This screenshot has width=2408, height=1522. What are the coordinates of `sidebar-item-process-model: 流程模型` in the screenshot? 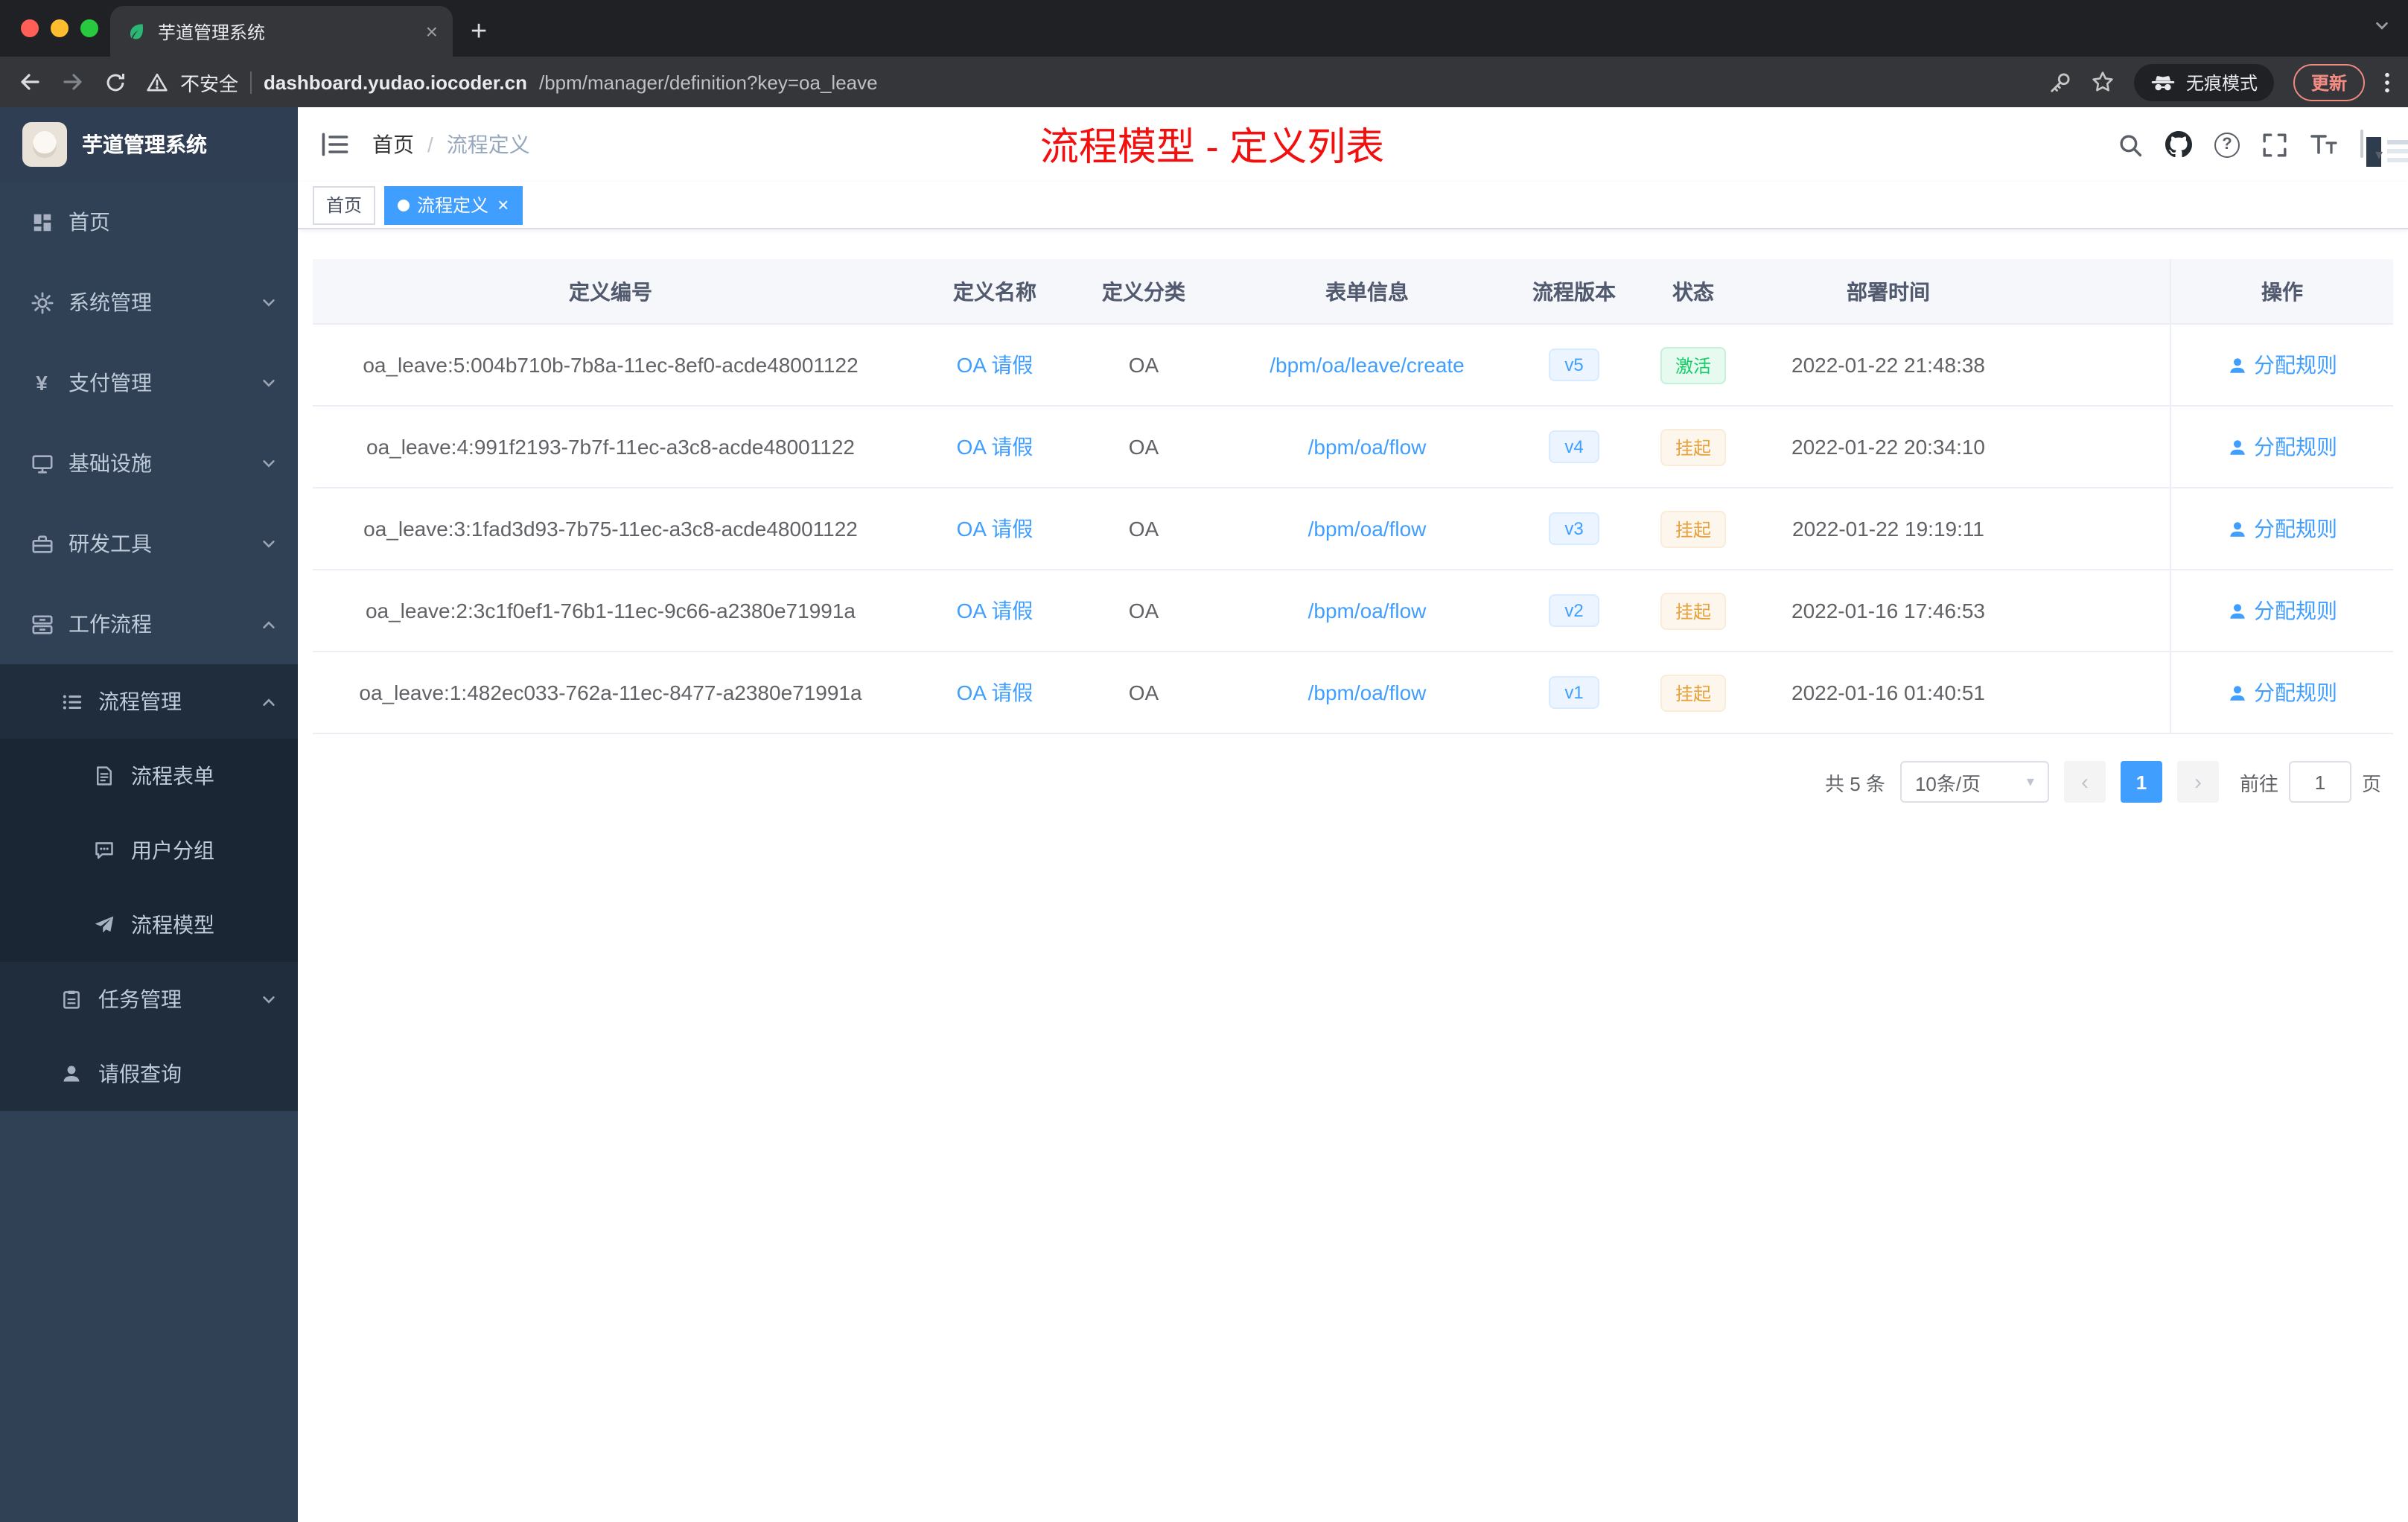 It's located at (149, 925).